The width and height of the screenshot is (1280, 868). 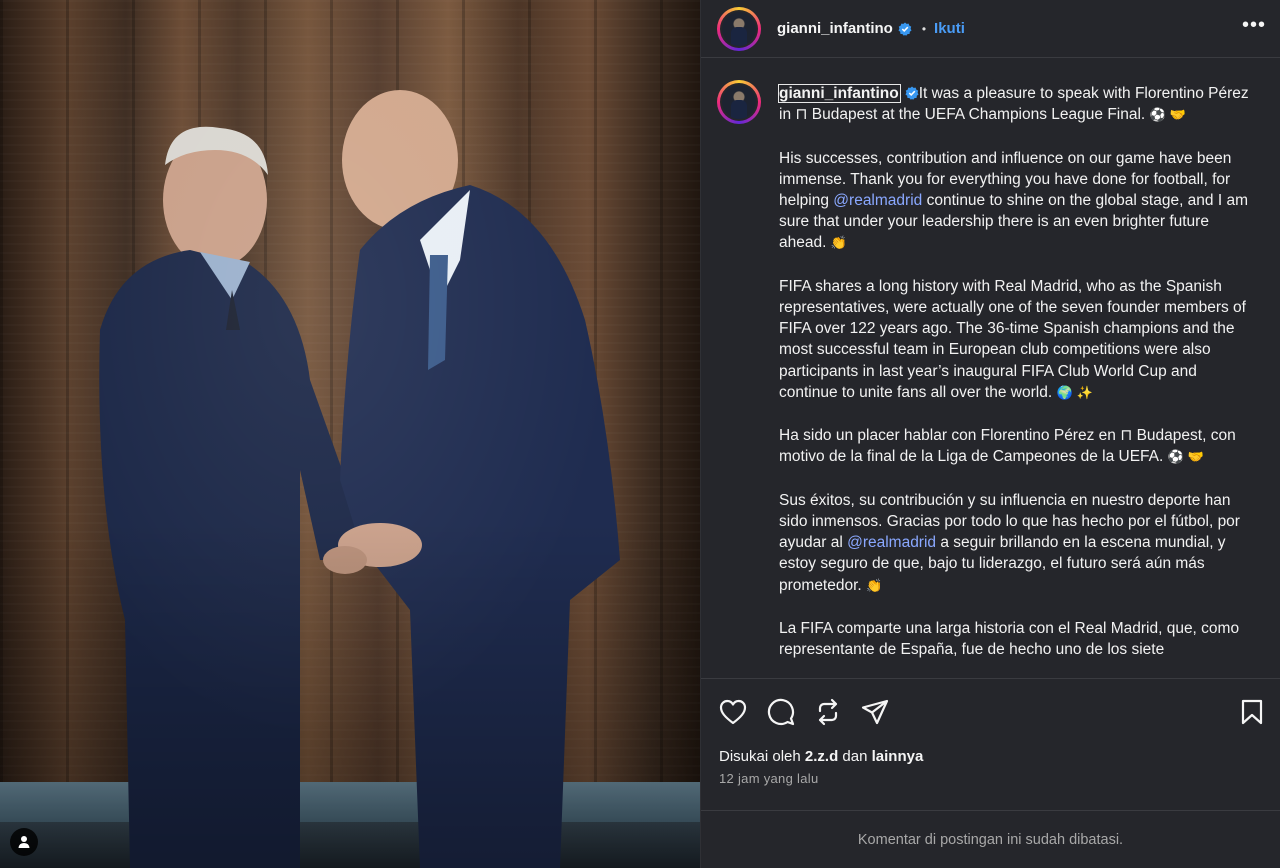 I want to click on post-timestamp: 12 jam yang lalu, so click(x=990, y=775).